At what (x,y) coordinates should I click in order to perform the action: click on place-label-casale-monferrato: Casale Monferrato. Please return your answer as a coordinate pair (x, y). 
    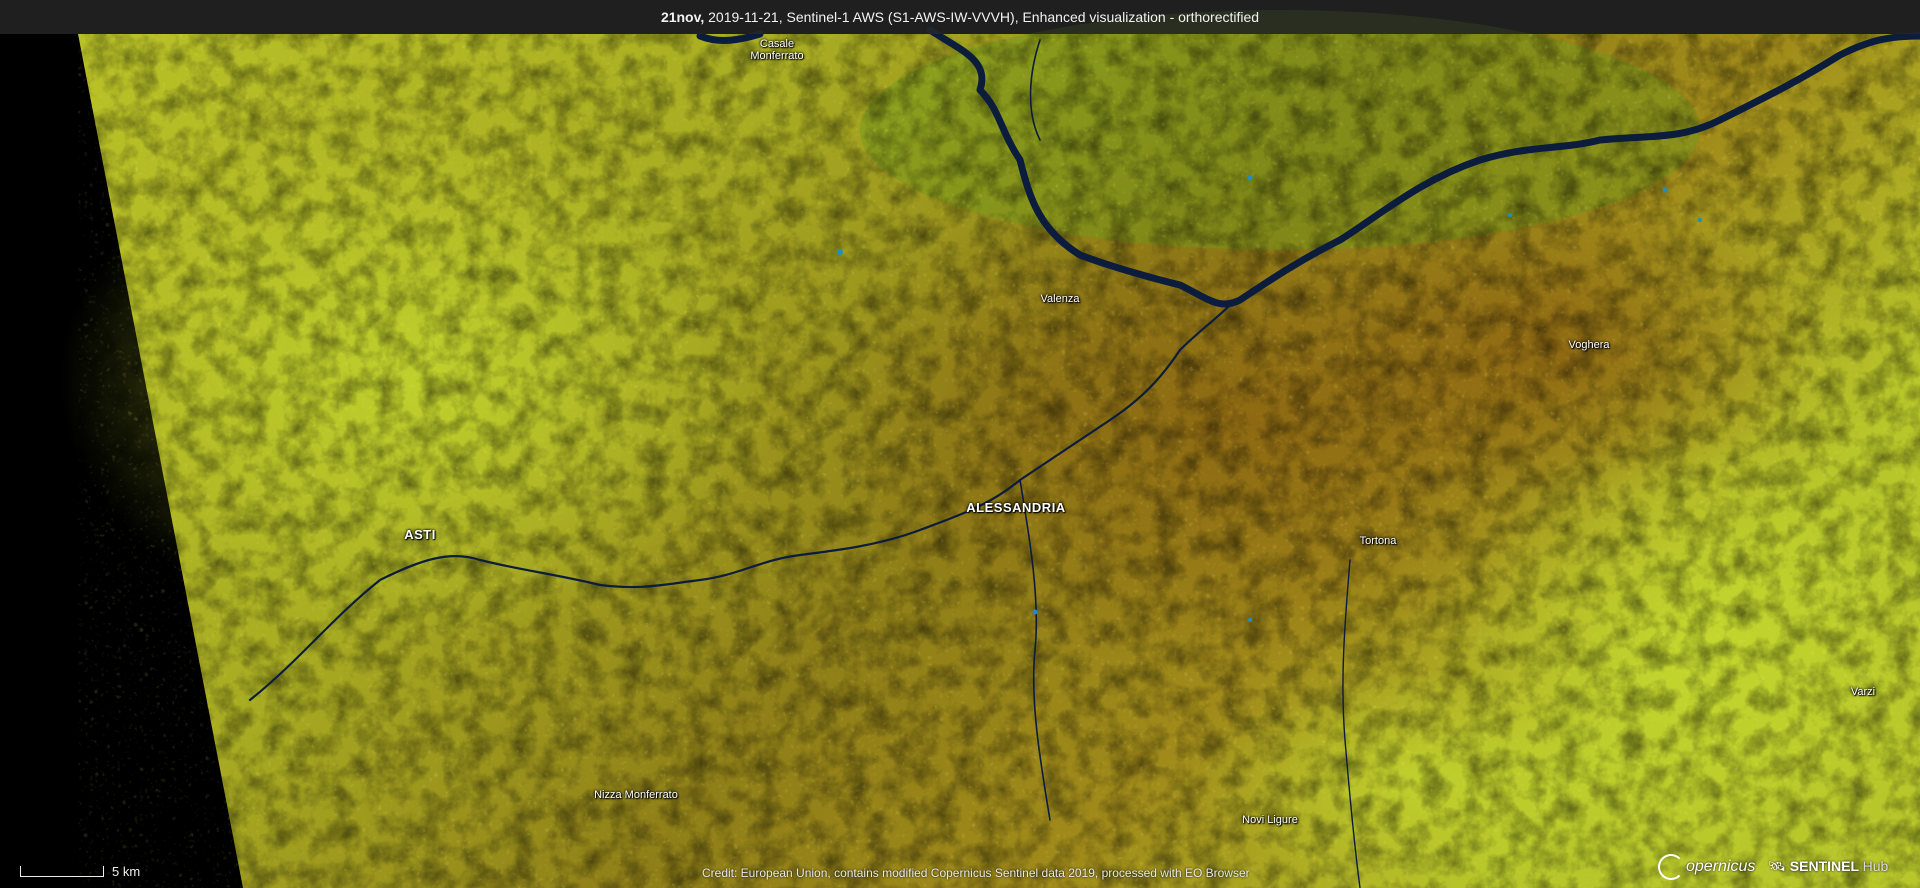
    Looking at the image, I should click on (777, 50).